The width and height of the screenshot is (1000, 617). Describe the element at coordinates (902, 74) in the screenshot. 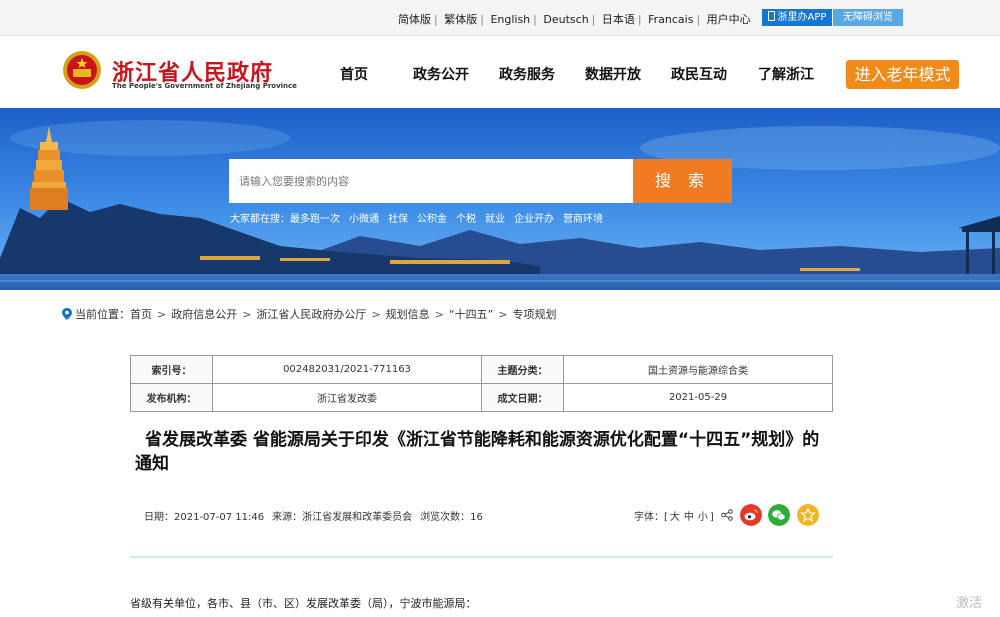

I see `elderly-mode-button: 进入老年模式` at that location.